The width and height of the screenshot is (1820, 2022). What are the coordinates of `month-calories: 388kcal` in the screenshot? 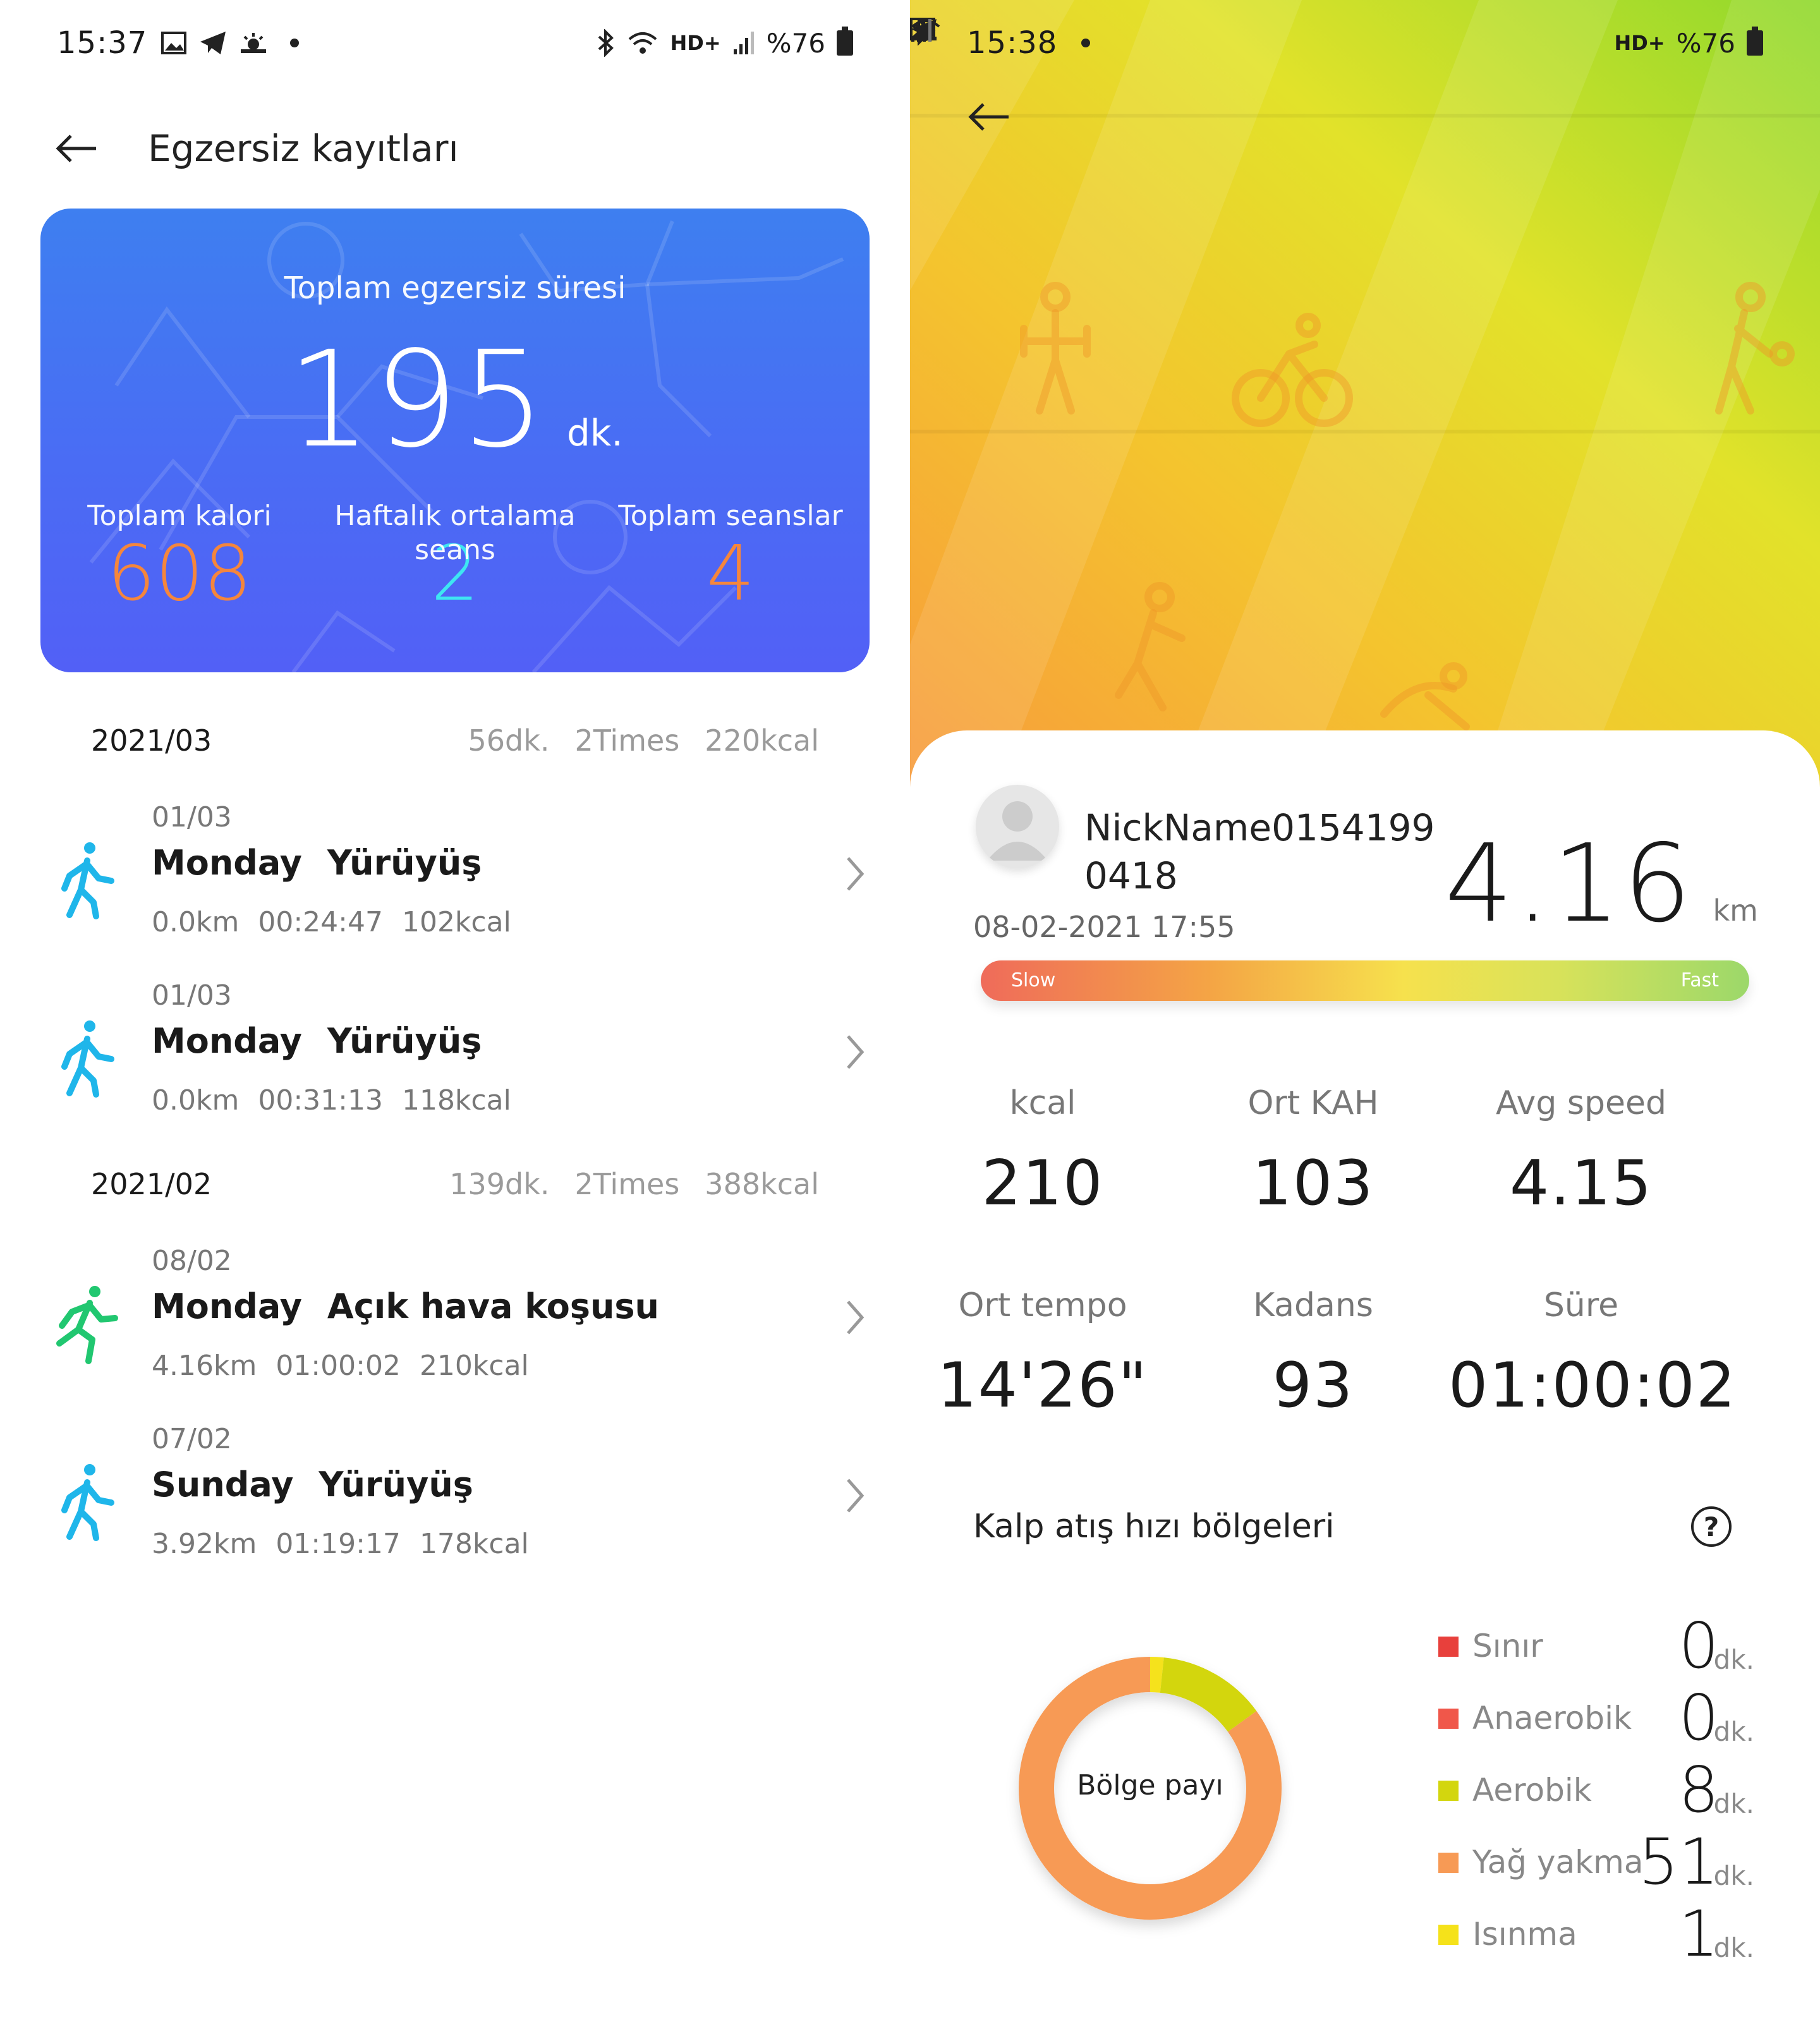 It's located at (762, 1184).